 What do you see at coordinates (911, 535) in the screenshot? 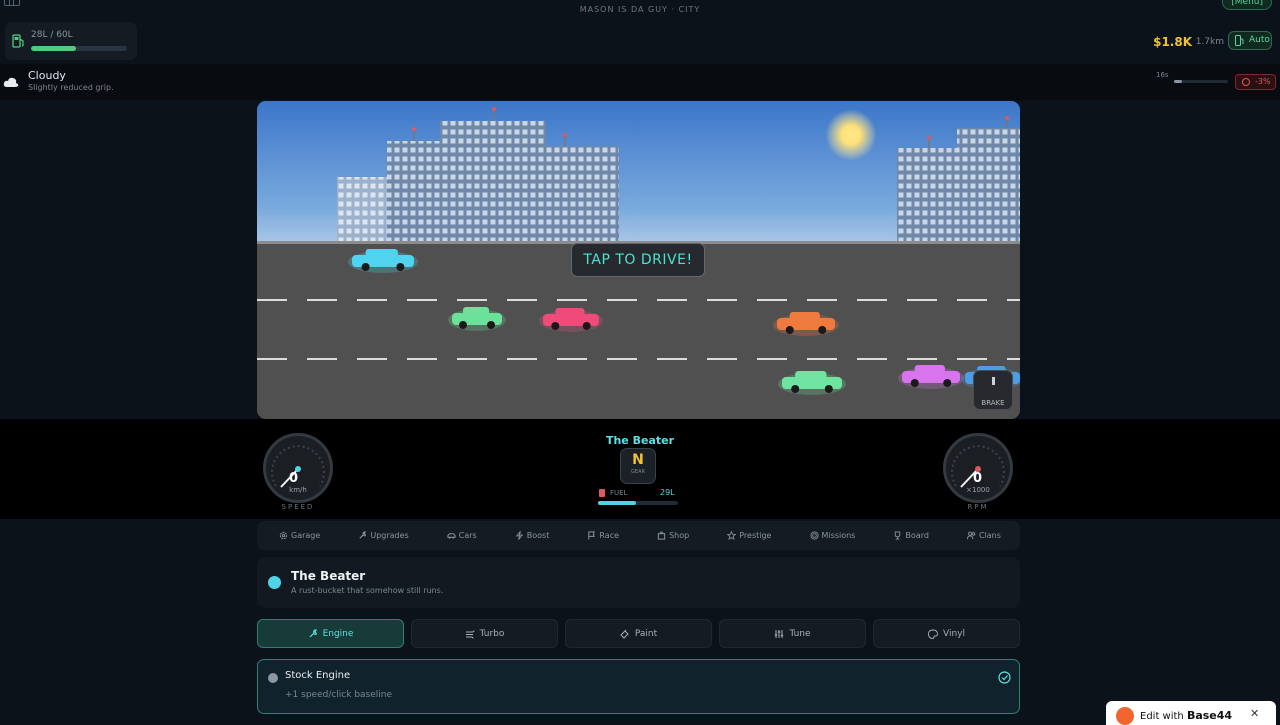
I see `nav-board: Board` at bounding box center [911, 535].